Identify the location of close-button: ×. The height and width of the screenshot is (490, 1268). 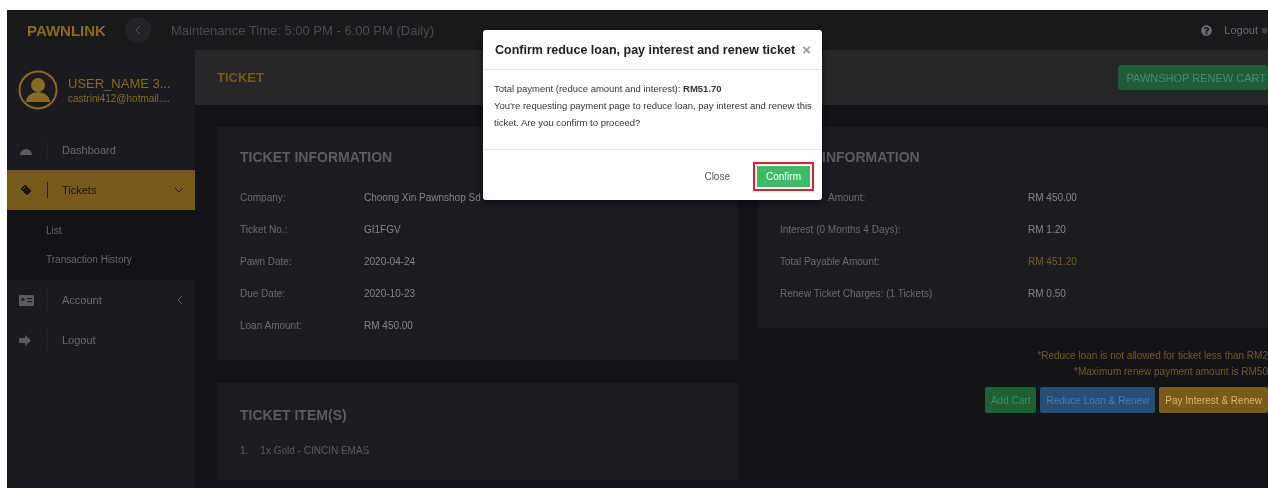
(806, 49).